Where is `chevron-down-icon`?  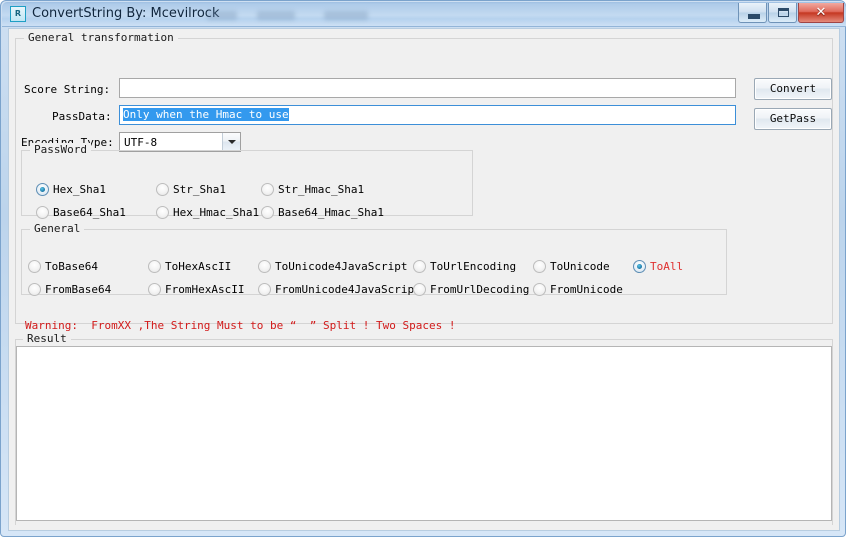 chevron-down-icon is located at coordinates (231, 142).